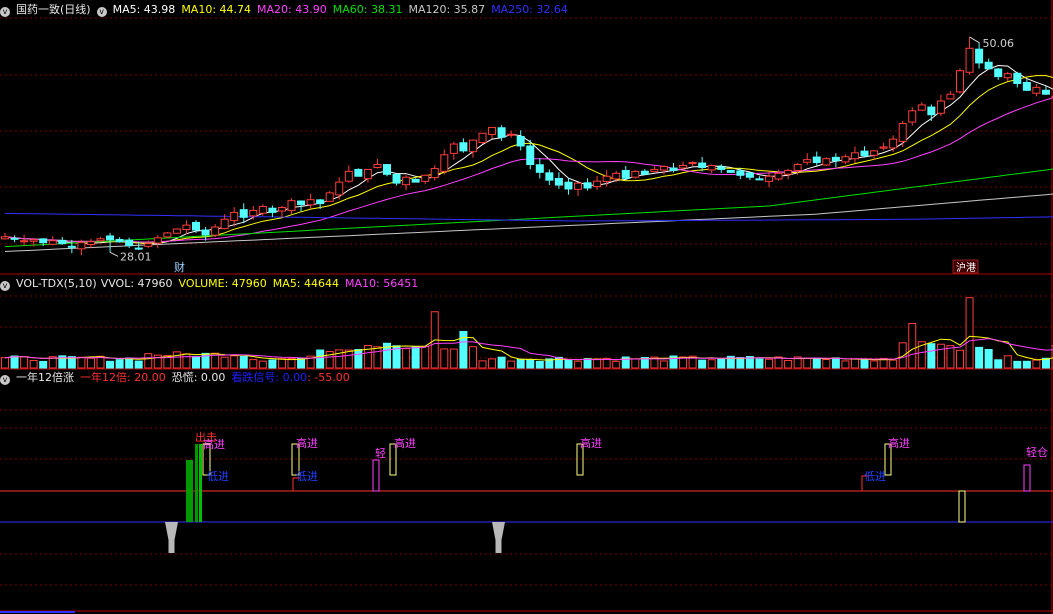 This screenshot has height=614, width=1053. What do you see at coordinates (306, 283) in the screenshot?
I see `vol-ma5-value: MA5: 44644` at bounding box center [306, 283].